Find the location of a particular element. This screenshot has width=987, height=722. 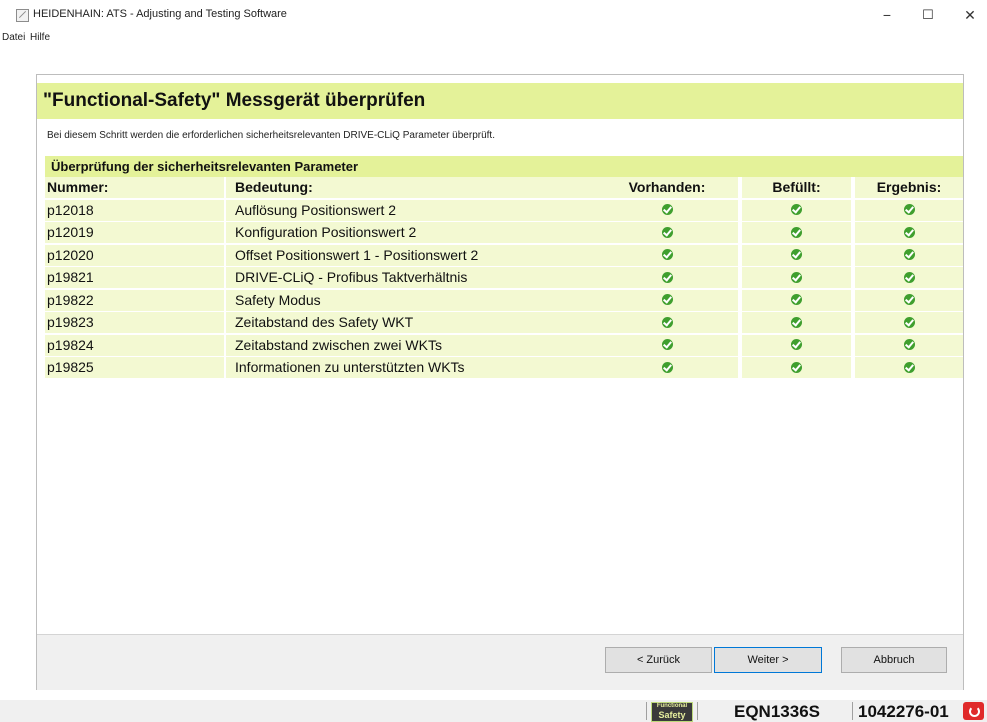

device-name: EQN1336S is located at coordinates (777, 711).